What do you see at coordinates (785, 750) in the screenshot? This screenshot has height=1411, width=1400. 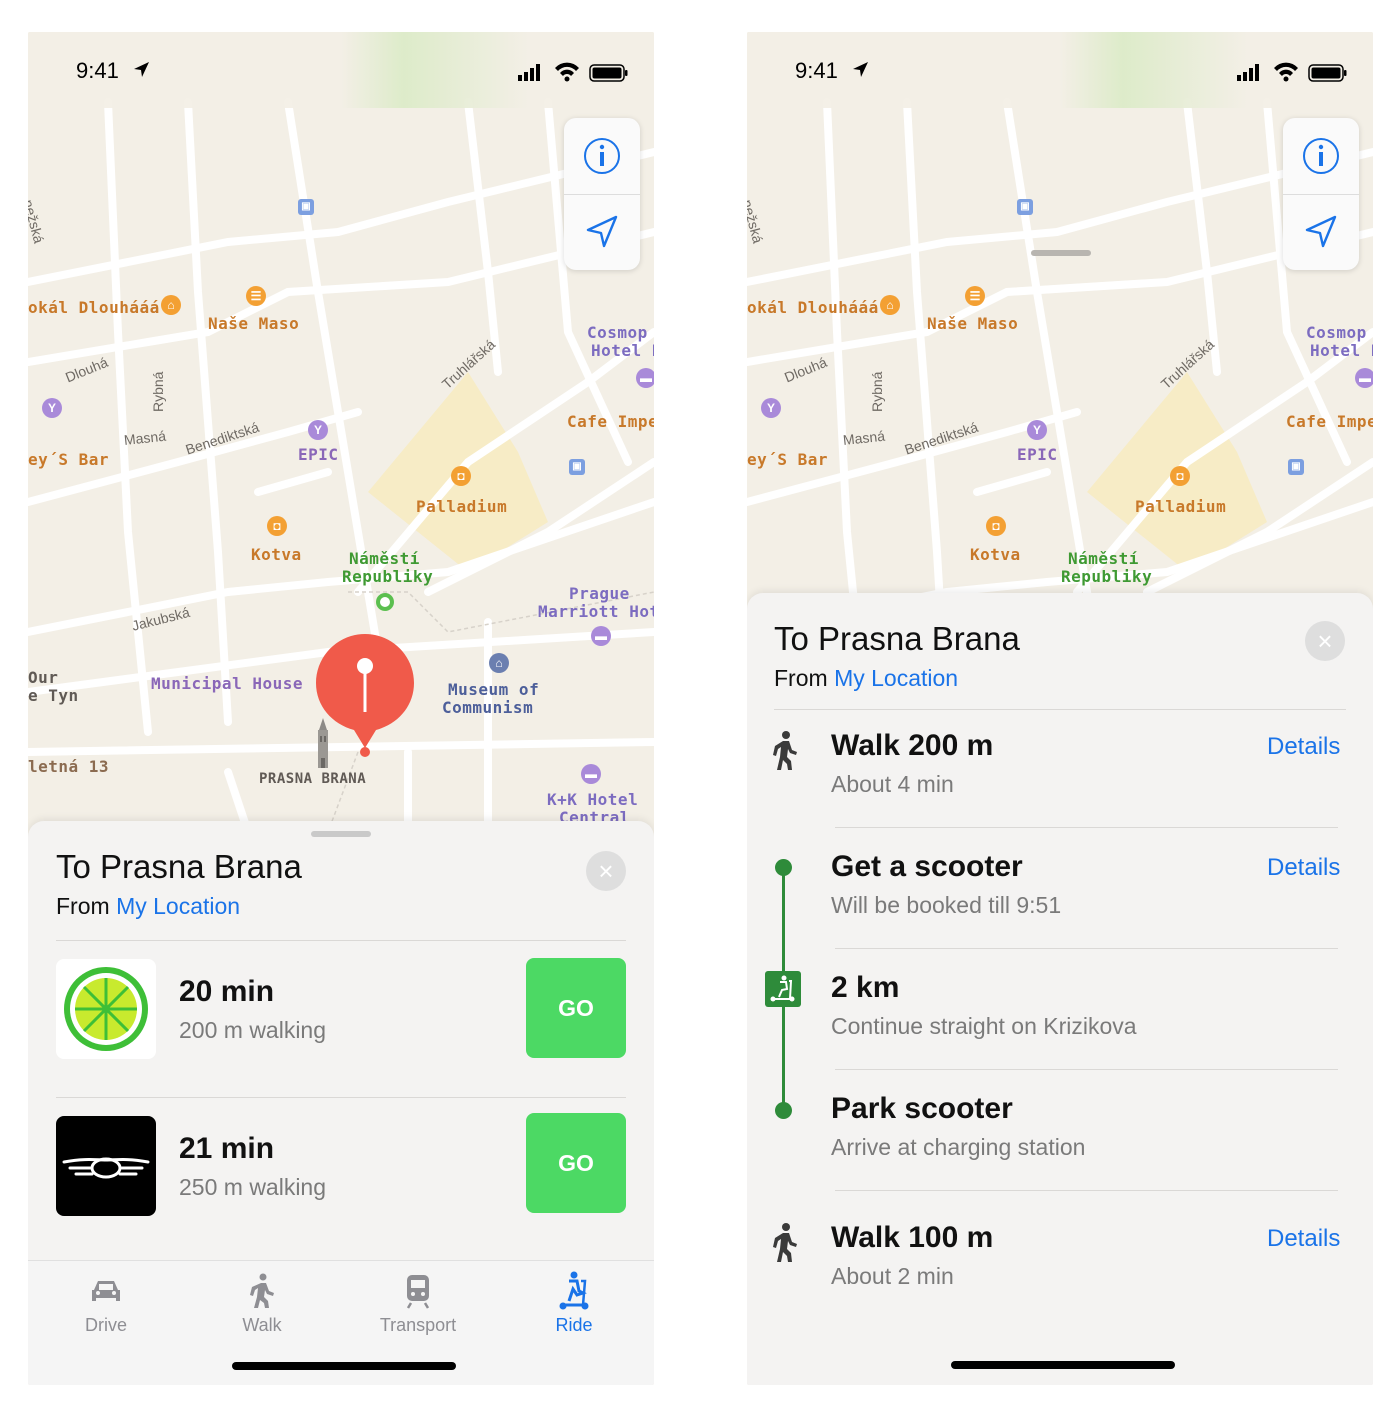 I see `walk-icon` at bounding box center [785, 750].